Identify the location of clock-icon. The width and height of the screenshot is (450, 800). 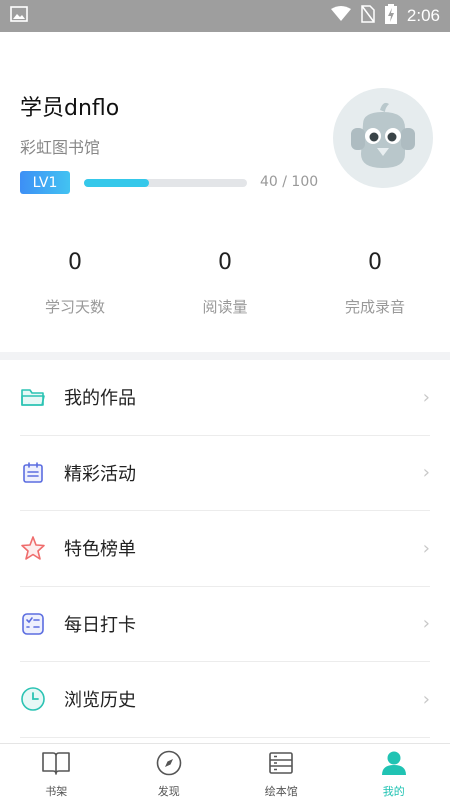
(33, 699).